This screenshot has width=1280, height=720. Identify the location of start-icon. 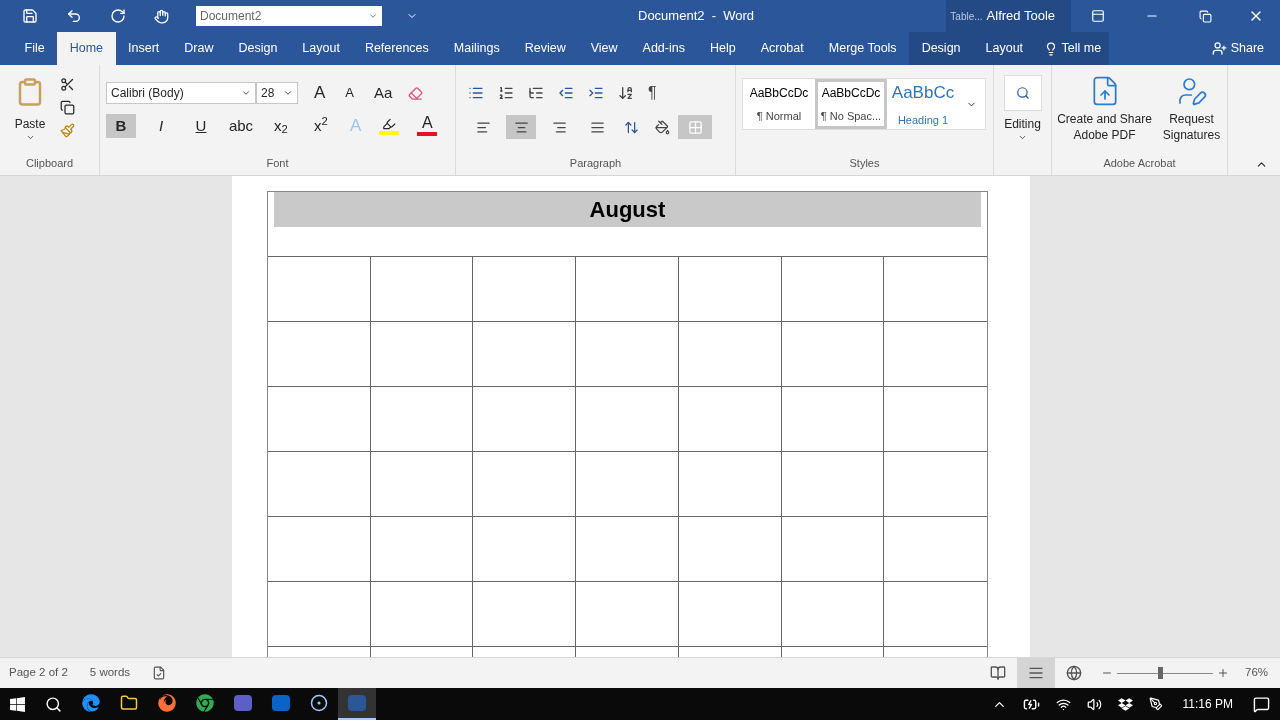
(17, 704).